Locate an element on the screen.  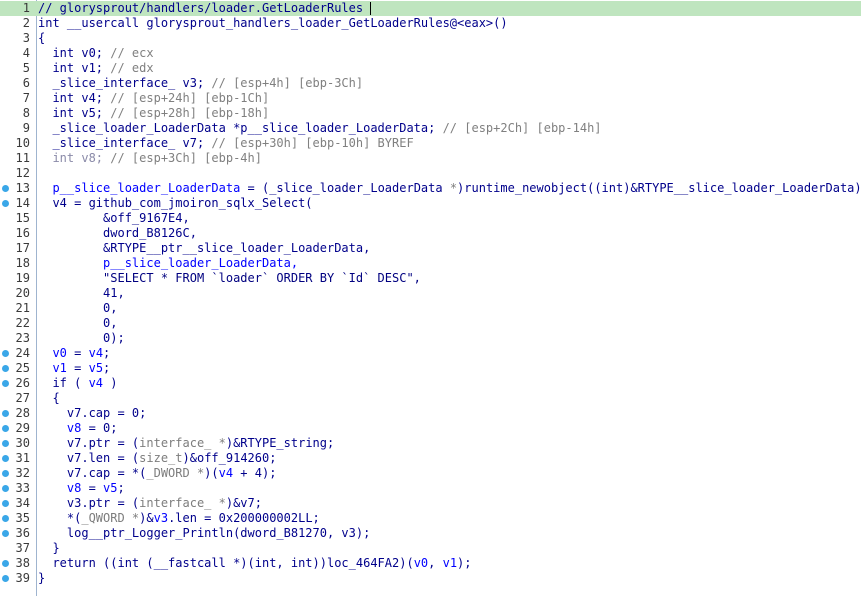
code-text: int v4; // [esp+24h] [ebp-1Ch] is located at coordinates (153, 98).